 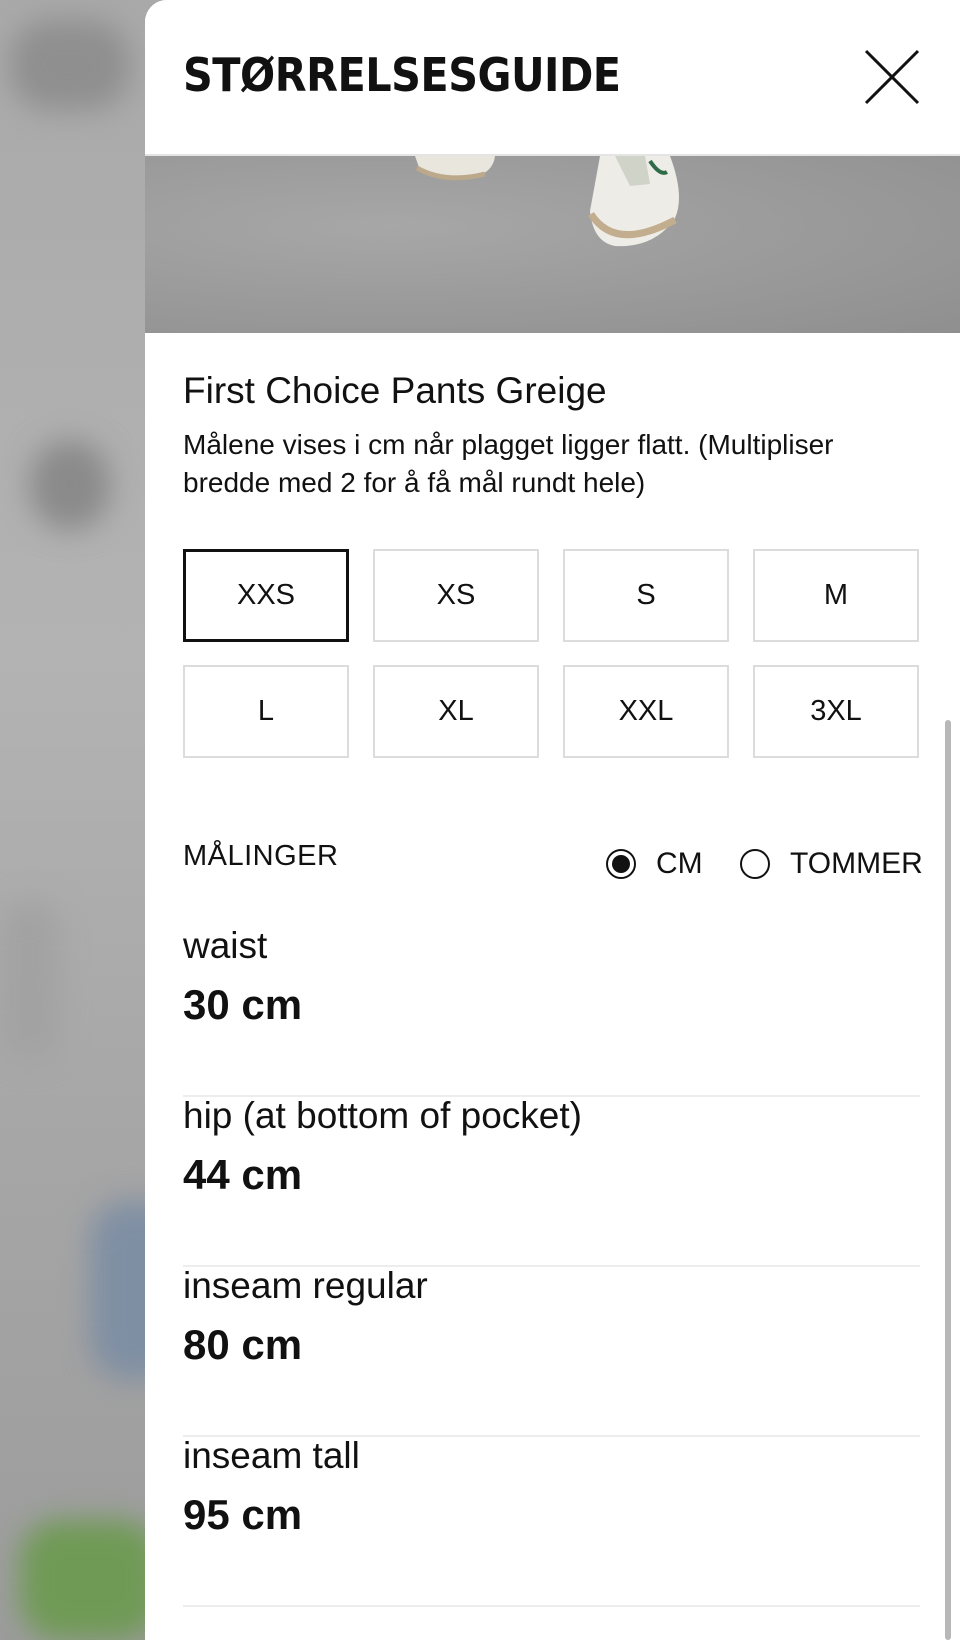 I want to click on unit-label-cm: CM, so click(x=679, y=863).